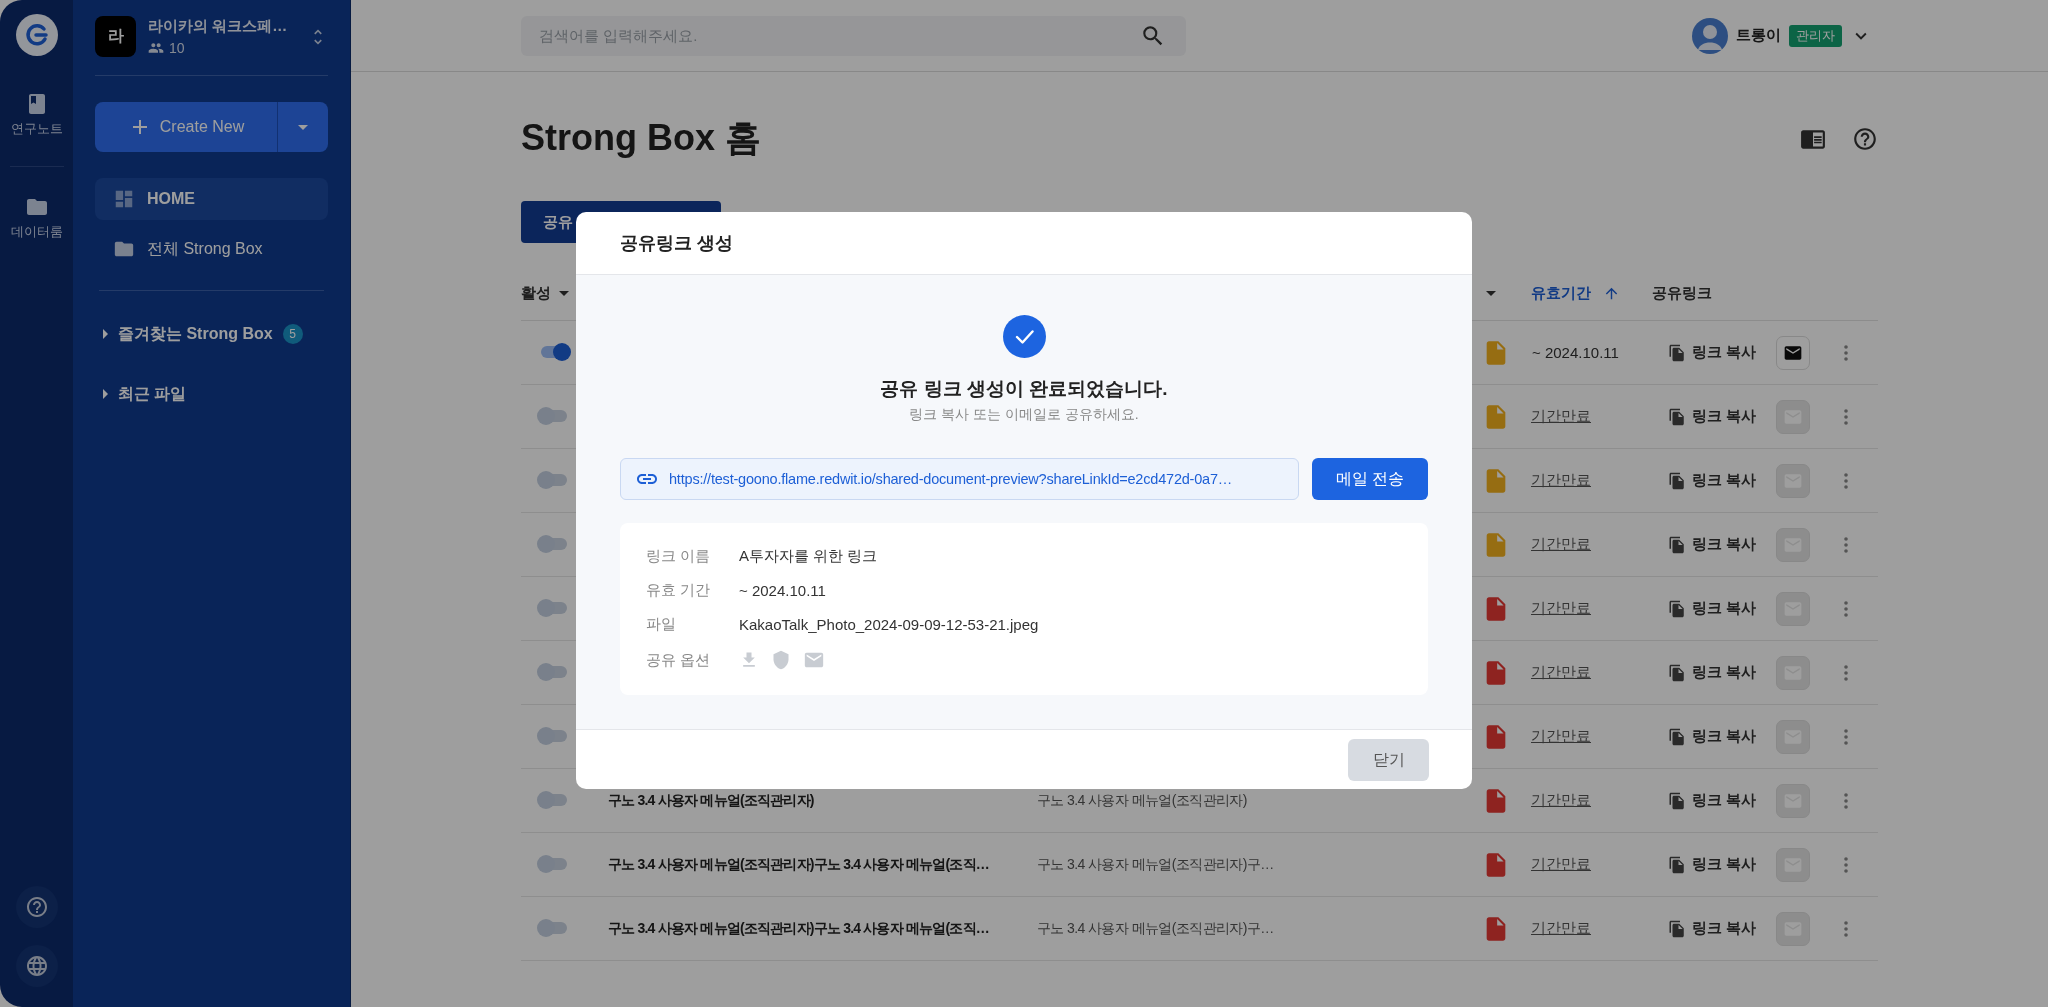 The width and height of the screenshot is (2048, 1007). Describe the element at coordinates (1575, 352) in the screenshot. I see `expiry-date: ~ 2024.10.11` at that location.